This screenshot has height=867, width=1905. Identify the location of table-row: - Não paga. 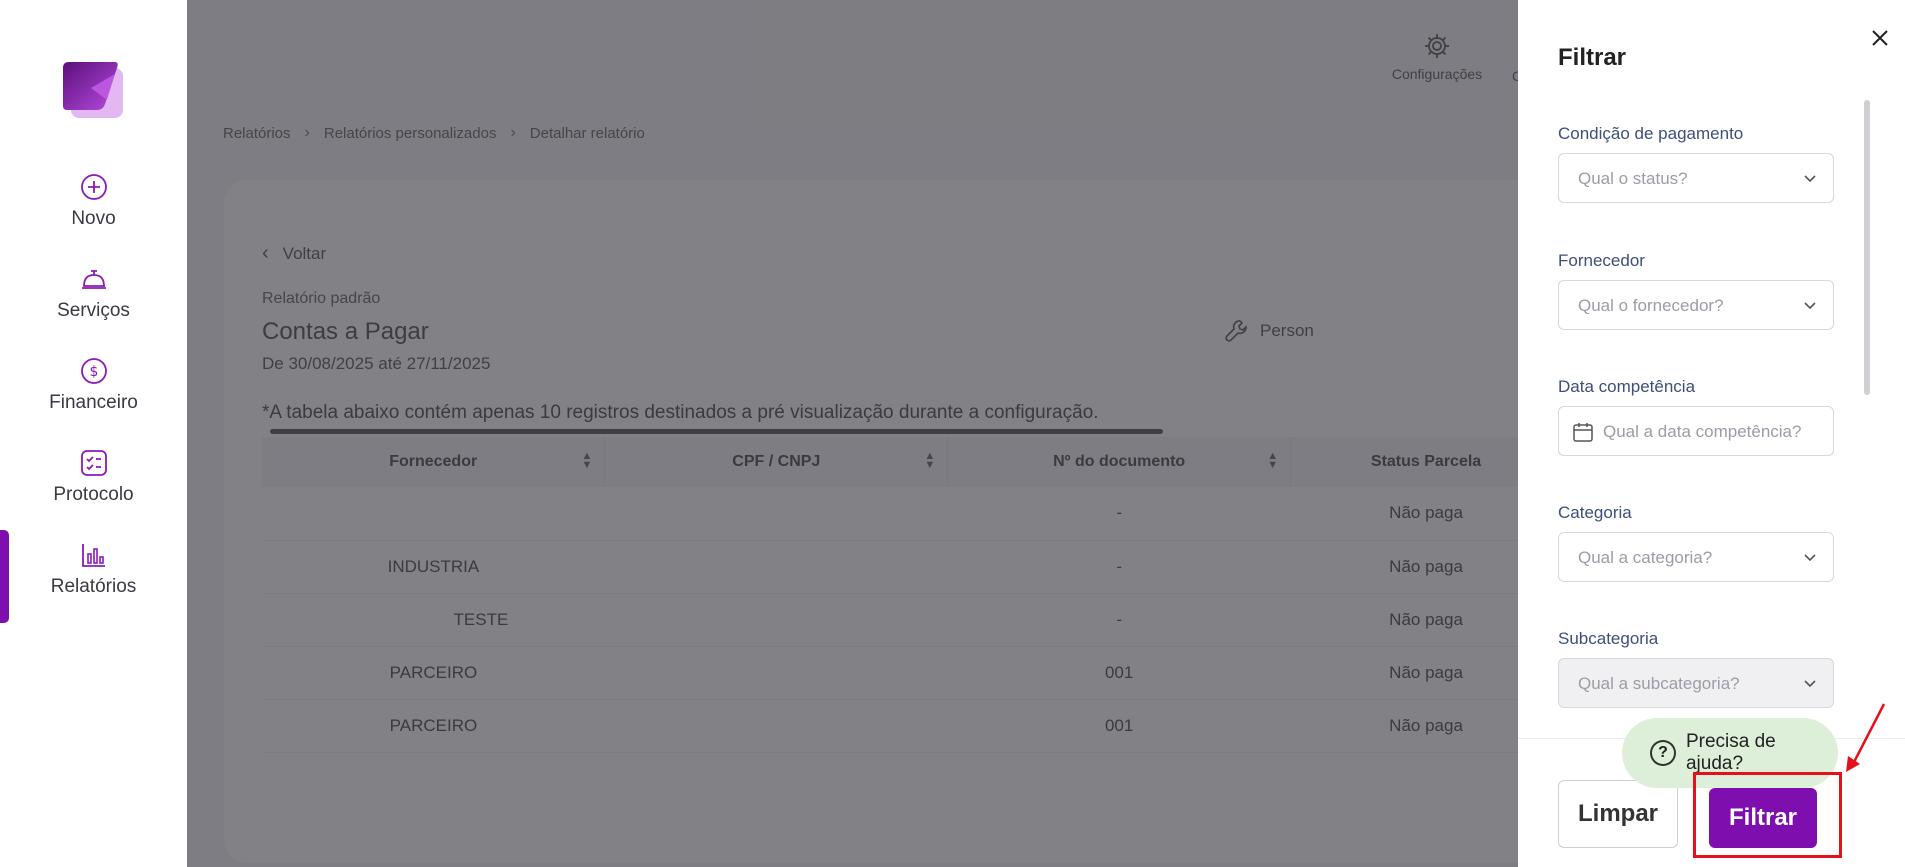
(890, 514).